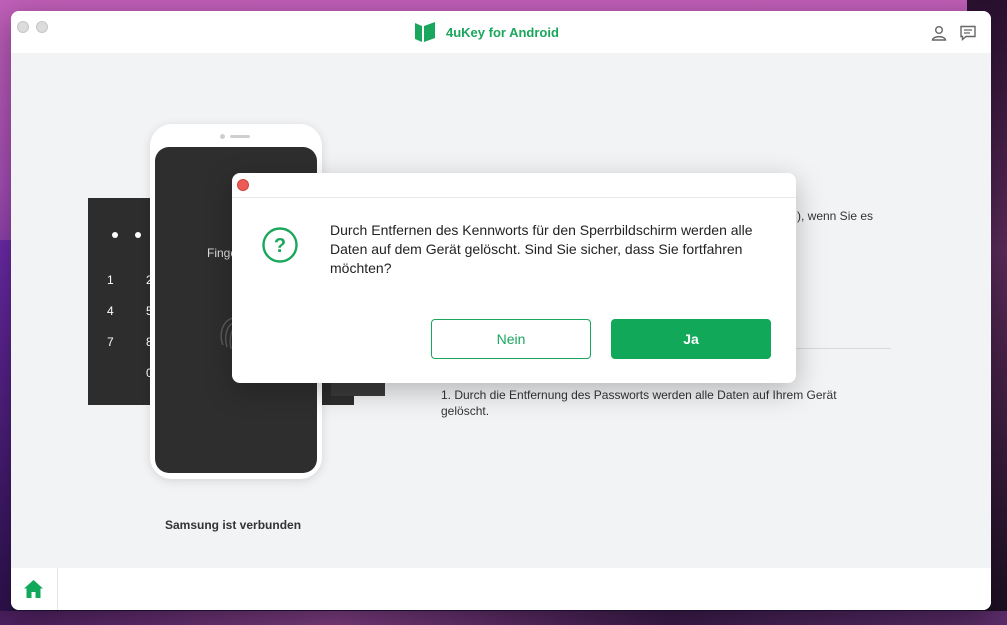 Image resolution: width=1007 pixels, height=625 pixels. I want to click on dialog-title-bar, so click(514, 185).